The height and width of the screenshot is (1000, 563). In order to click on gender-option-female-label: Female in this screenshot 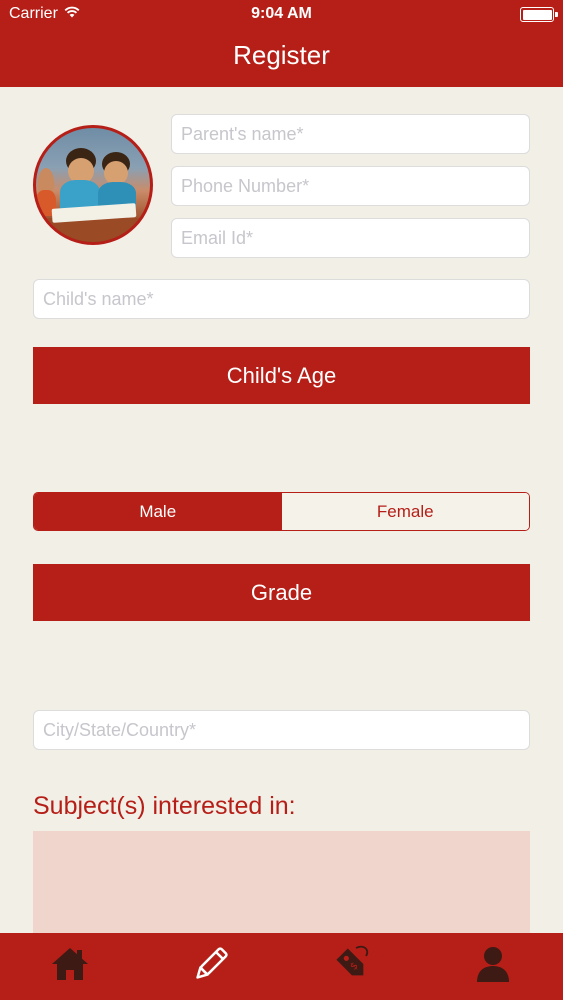, I will do `click(405, 511)`.